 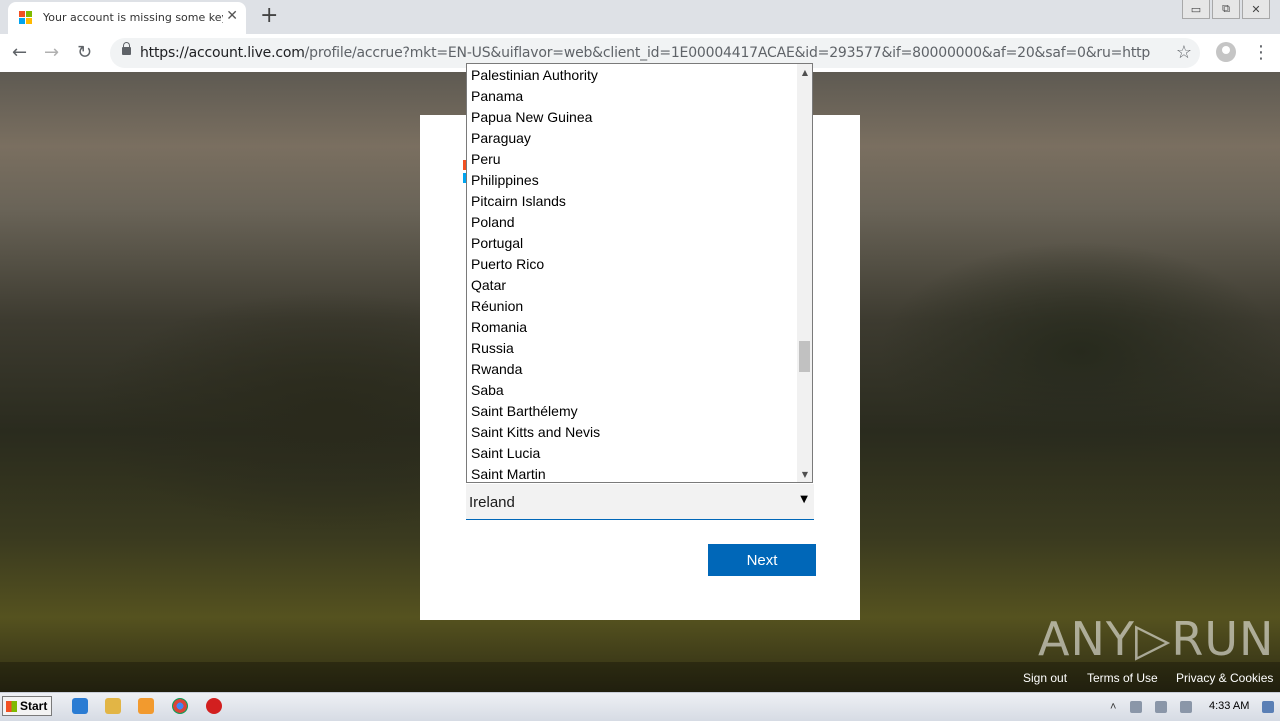 I want to click on country-option: Papua New Guinea, so click(x=531, y=117).